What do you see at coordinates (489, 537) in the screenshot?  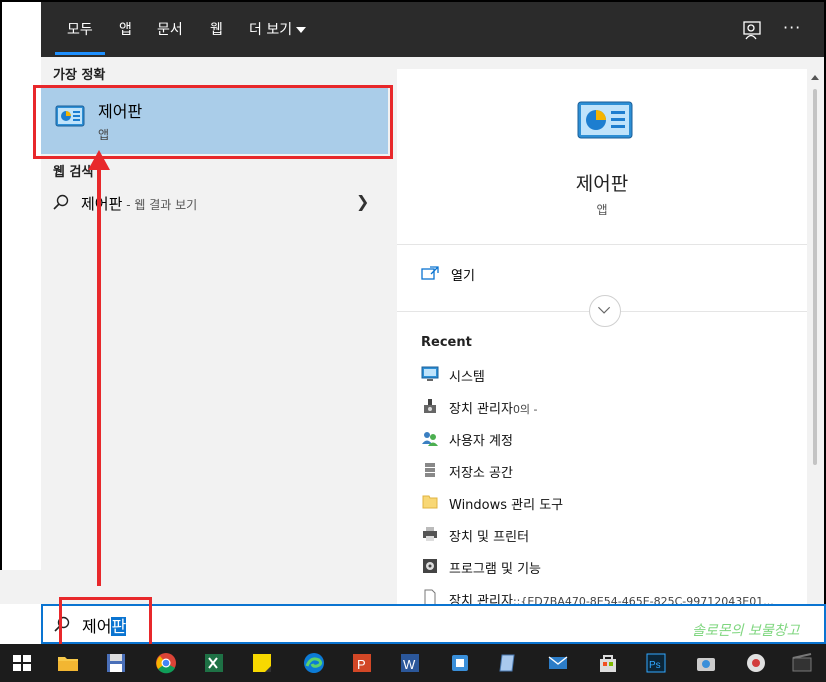 I see `recent-item-label: 장치 및 프린터` at bounding box center [489, 537].